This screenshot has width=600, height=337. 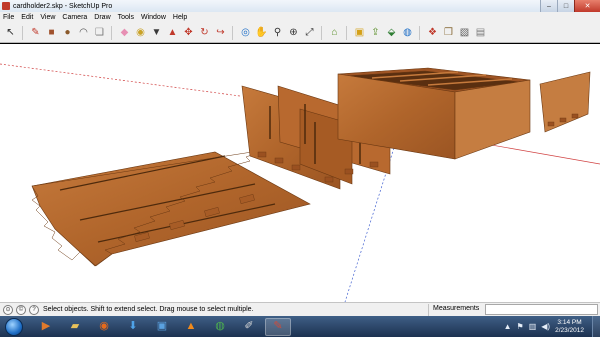 I want to click on downloads-icon: ⬇, so click(x=133, y=327).